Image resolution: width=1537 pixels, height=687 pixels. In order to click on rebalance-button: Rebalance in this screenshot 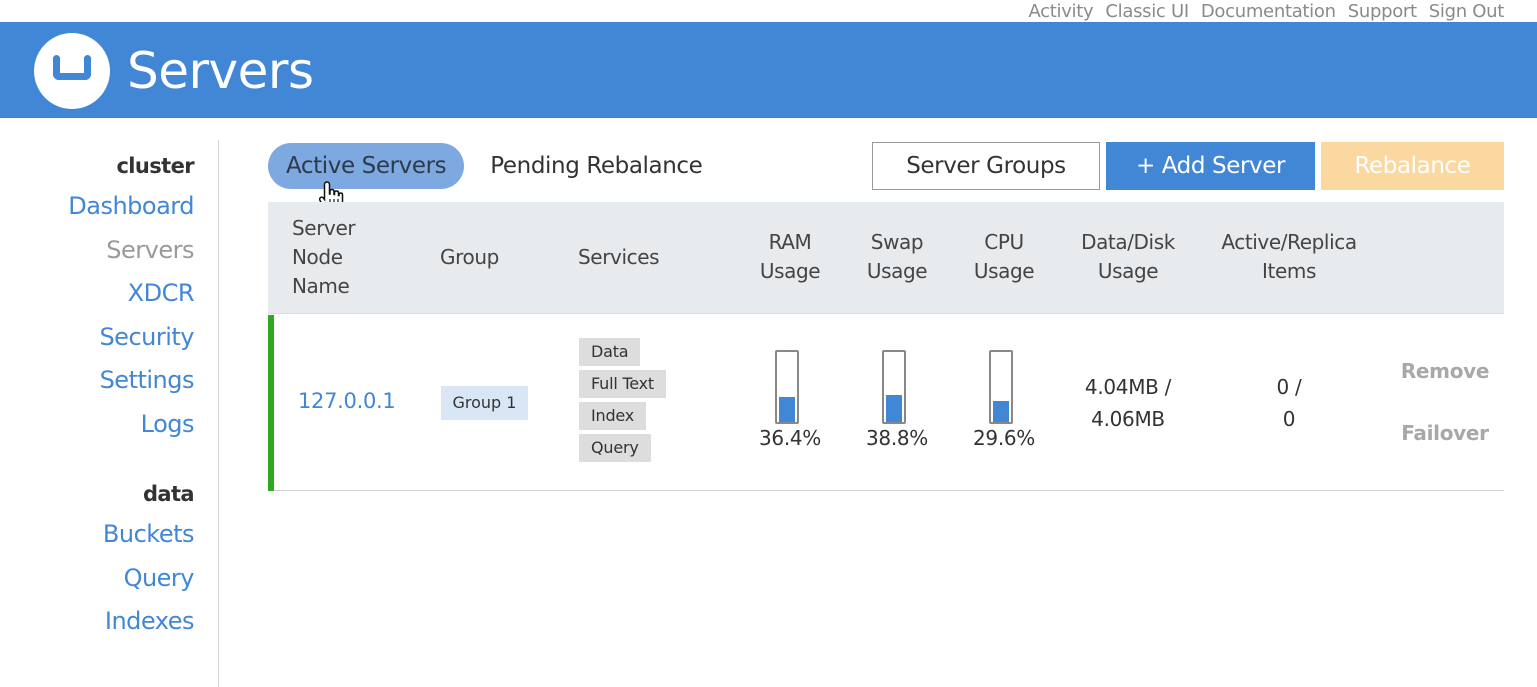, I will do `click(1412, 166)`.